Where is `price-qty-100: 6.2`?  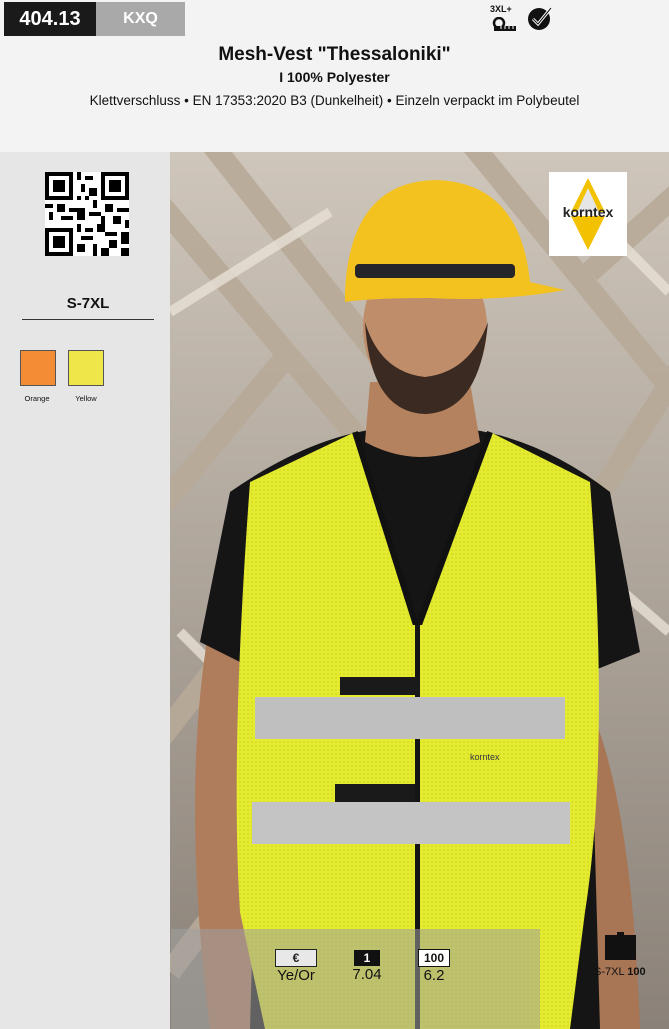
price-qty-100: 6.2 is located at coordinates (434, 975).